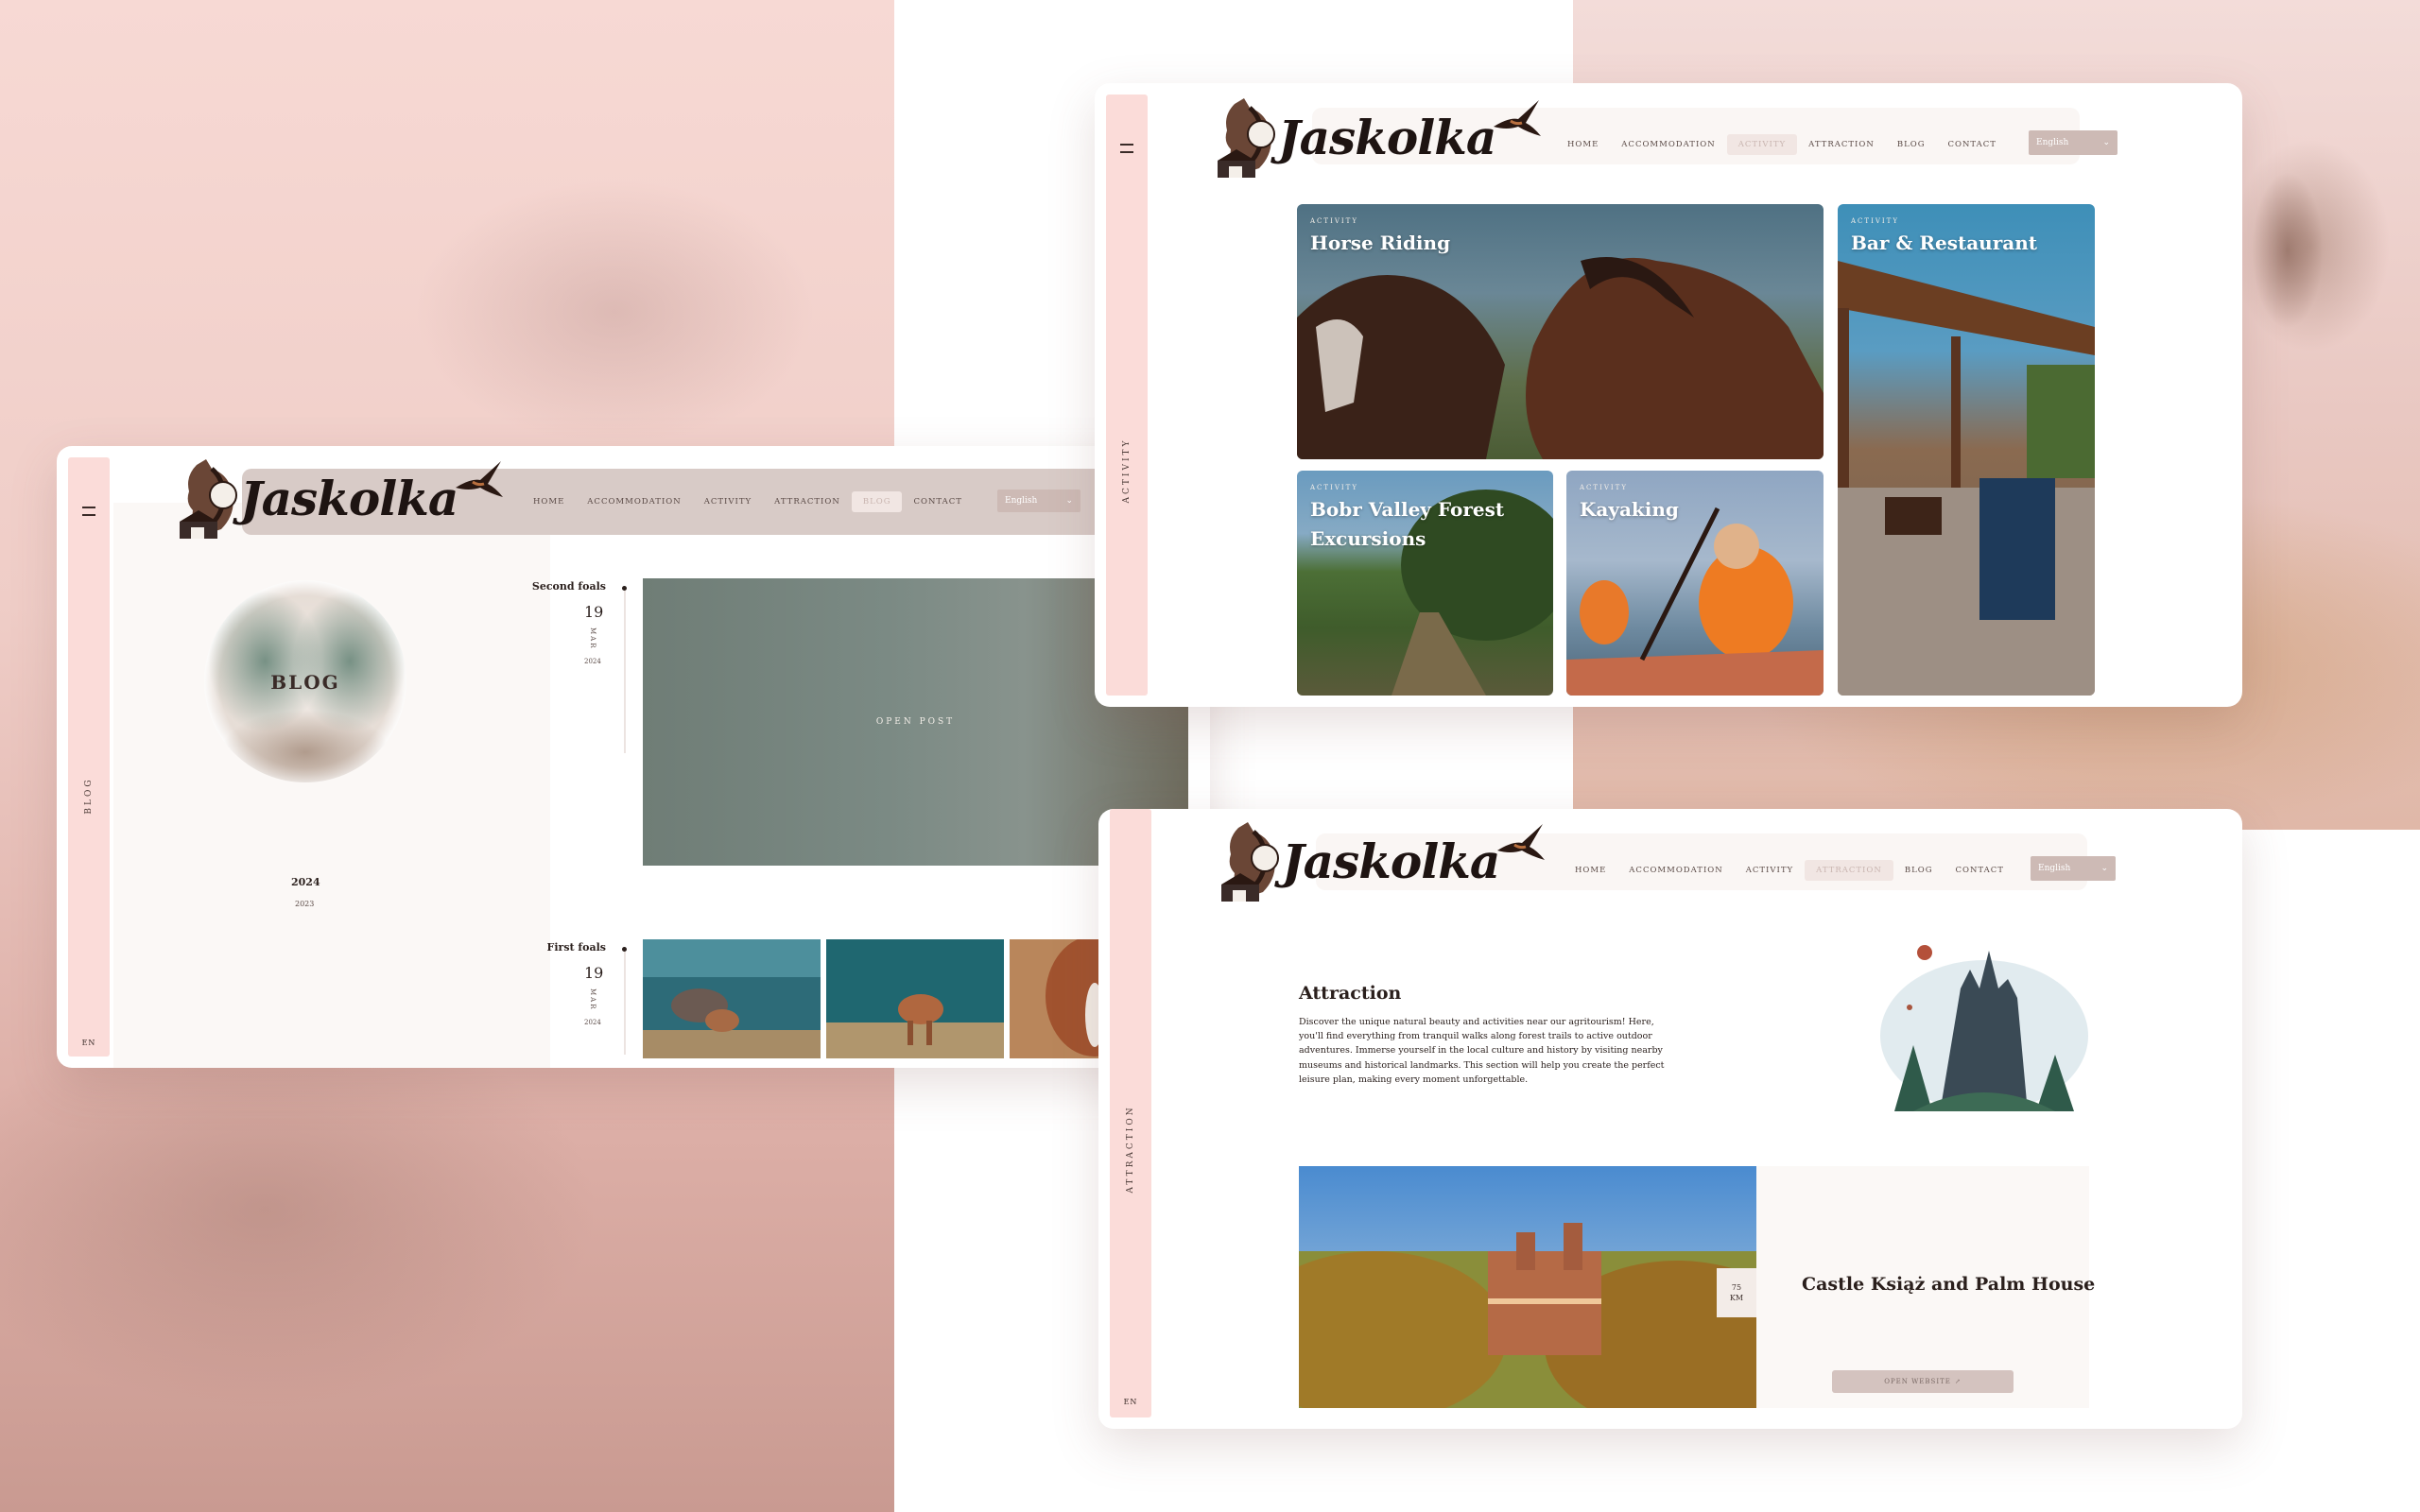  What do you see at coordinates (1949, 1284) in the screenshot?
I see `attraction-name: Castle Książ and Palm House` at bounding box center [1949, 1284].